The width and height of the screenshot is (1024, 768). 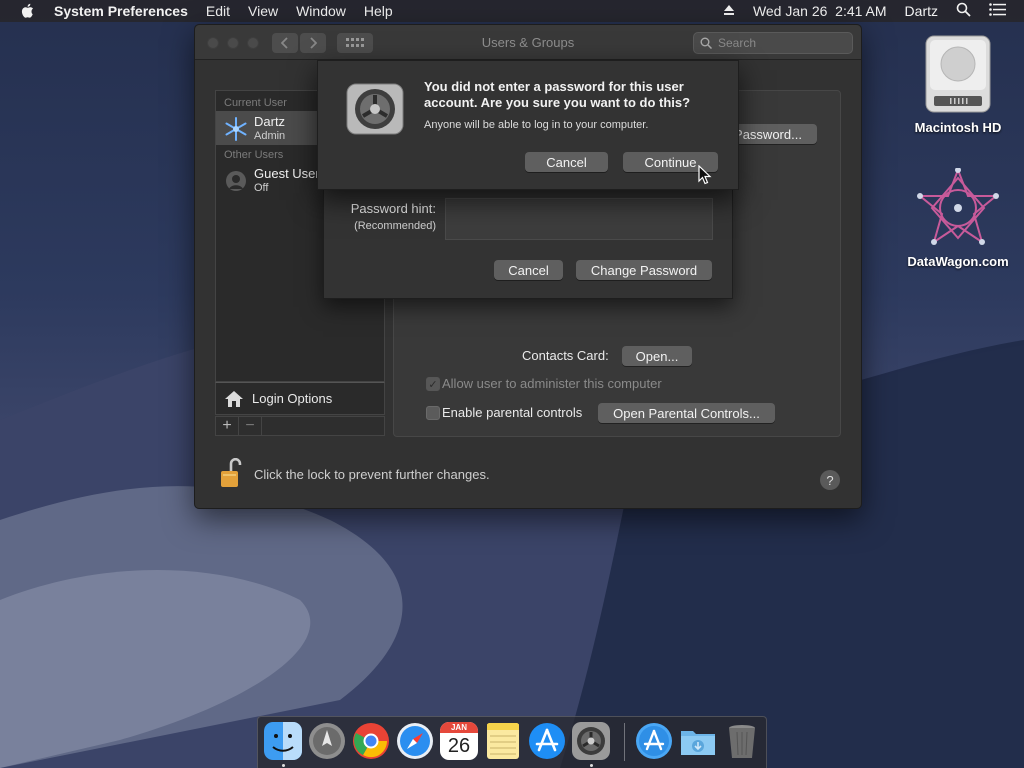 What do you see at coordinates (644, 270) in the screenshot?
I see `change-password-confirm-button: Change Password` at bounding box center [644, 270].